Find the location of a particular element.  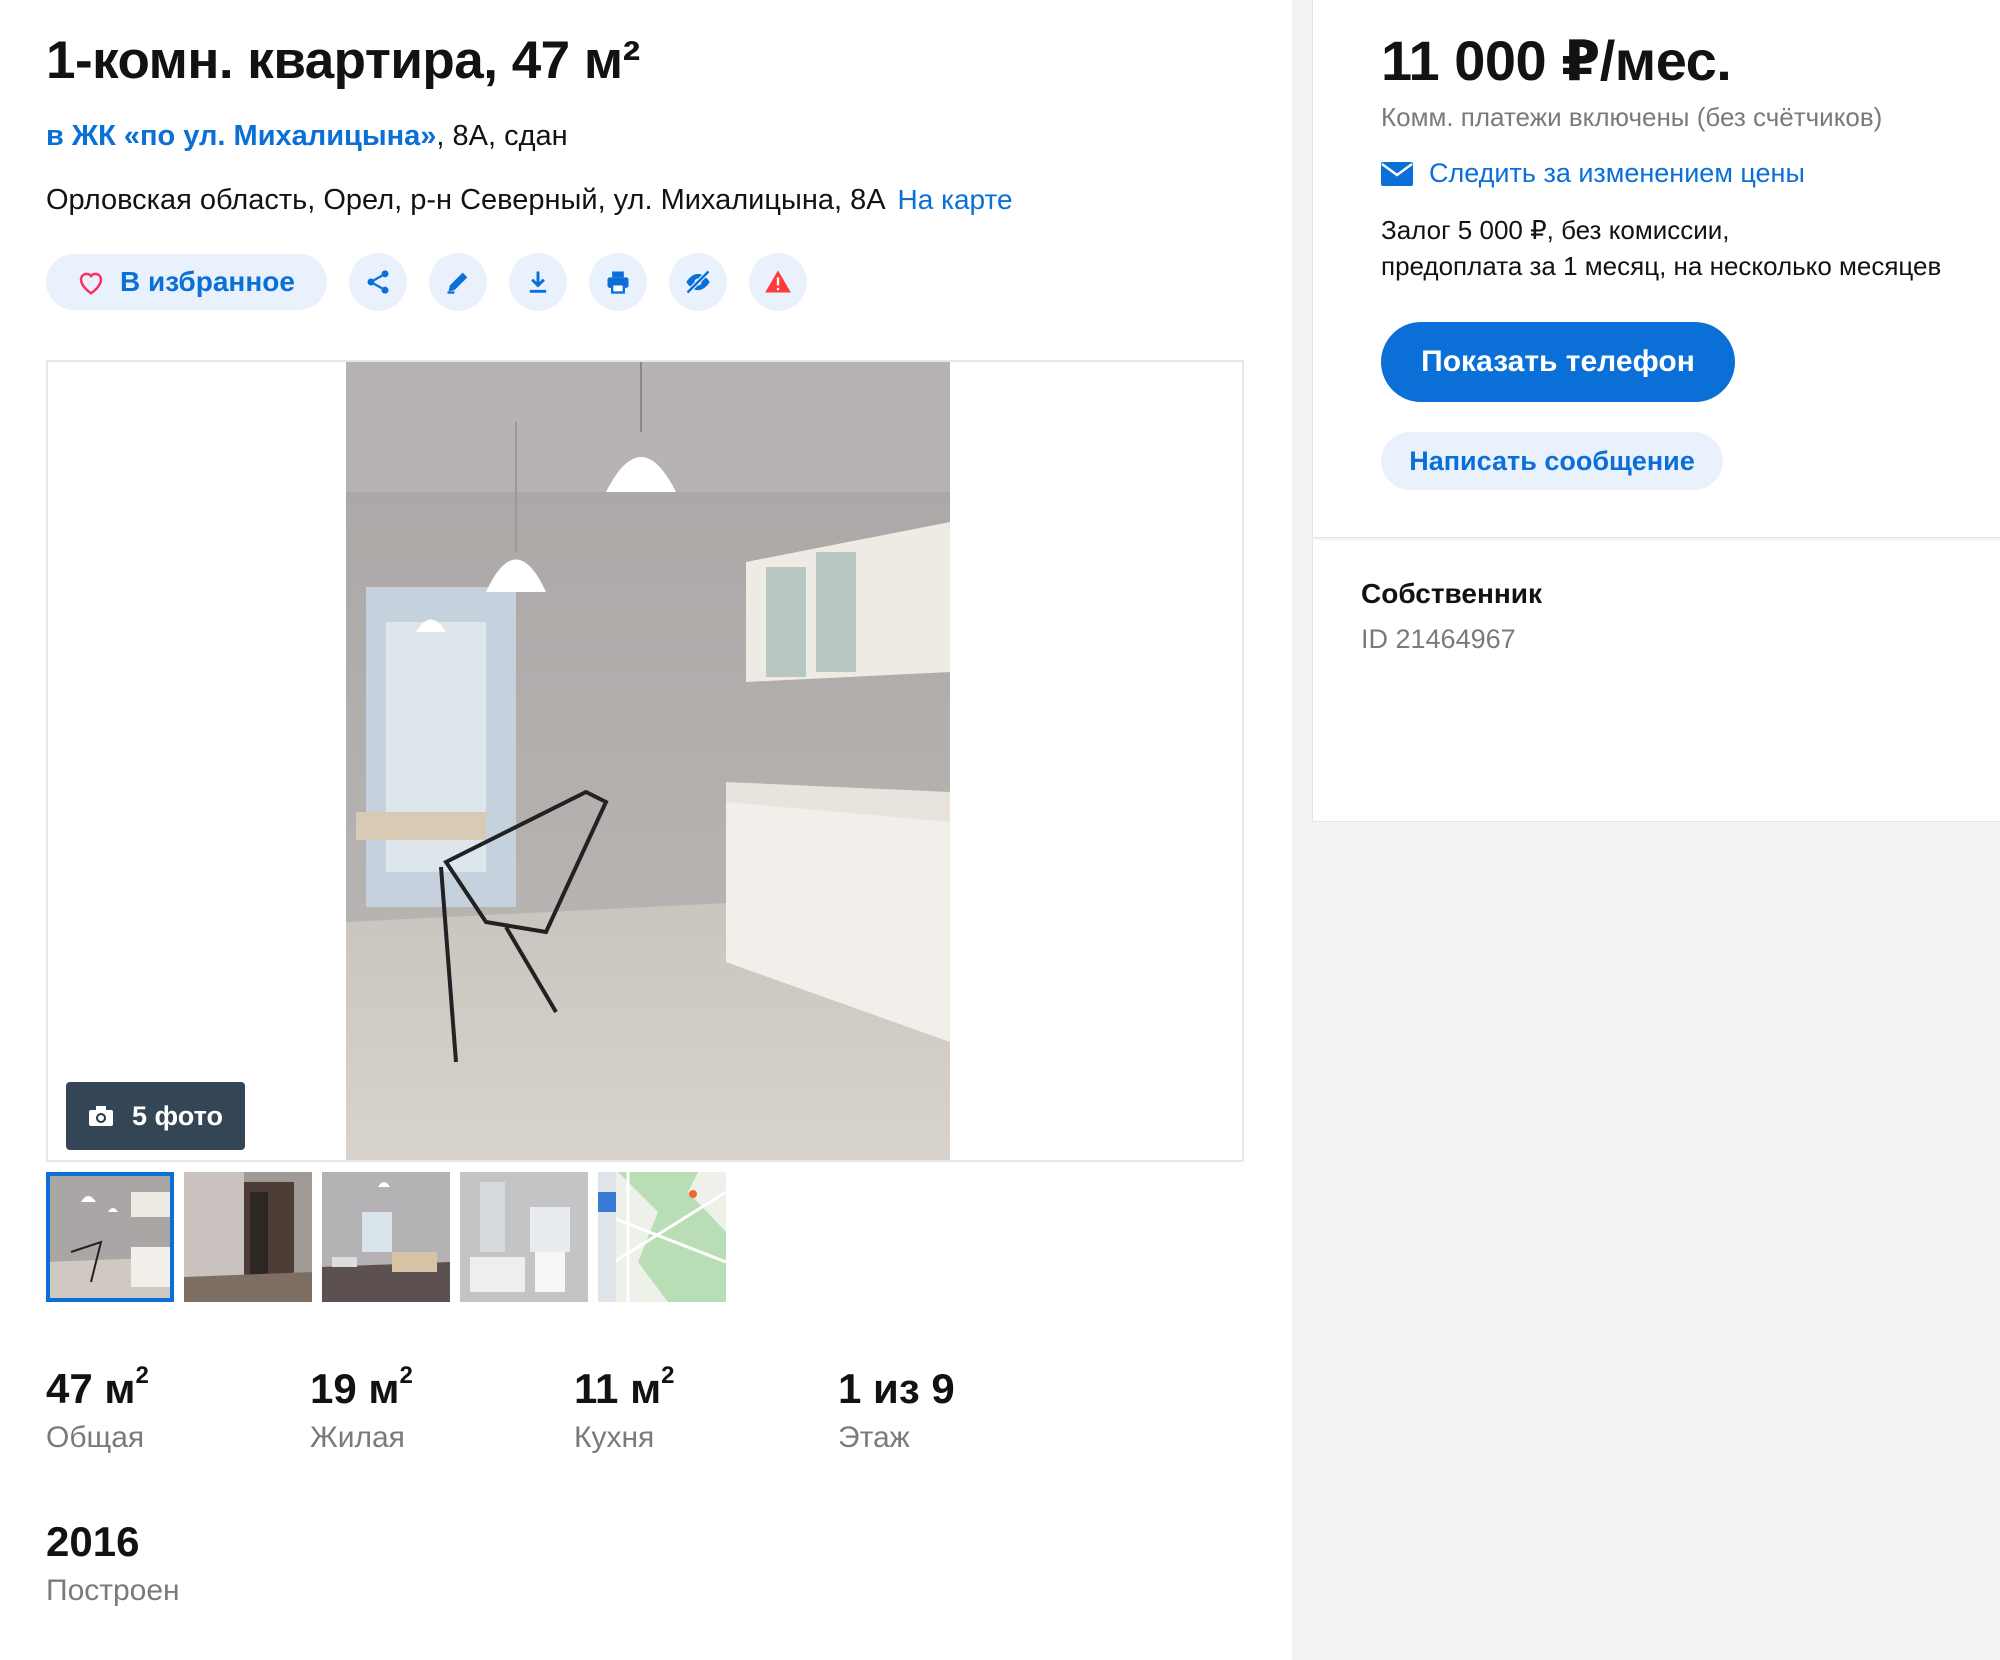

thumbnail-strip is located at coordinates (386, 1237).